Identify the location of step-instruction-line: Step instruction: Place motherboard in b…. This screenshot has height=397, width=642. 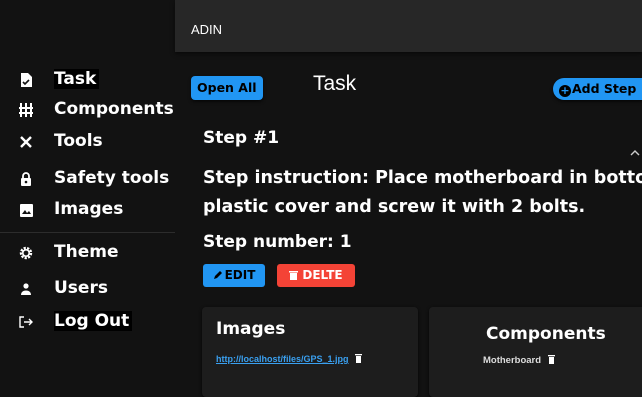
(422, 178).